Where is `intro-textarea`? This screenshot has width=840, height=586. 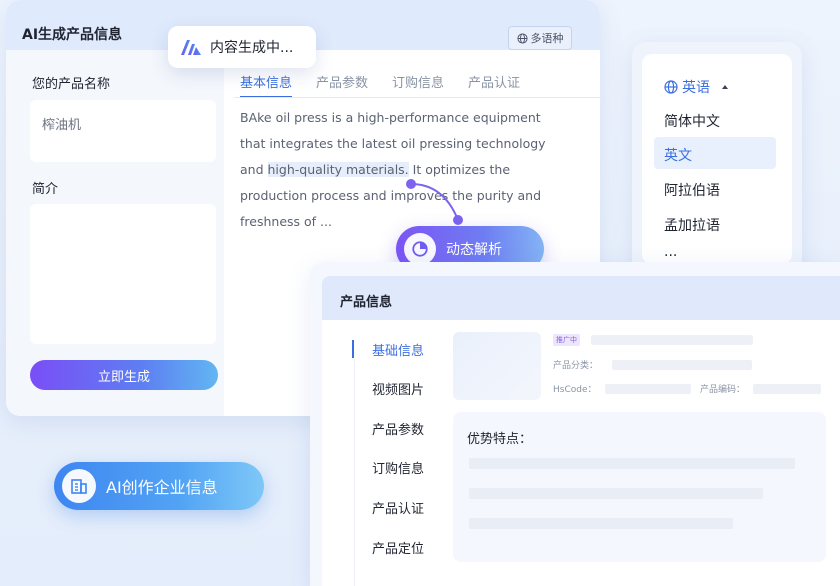 intro-textarea is located at coordinates (123, 274).